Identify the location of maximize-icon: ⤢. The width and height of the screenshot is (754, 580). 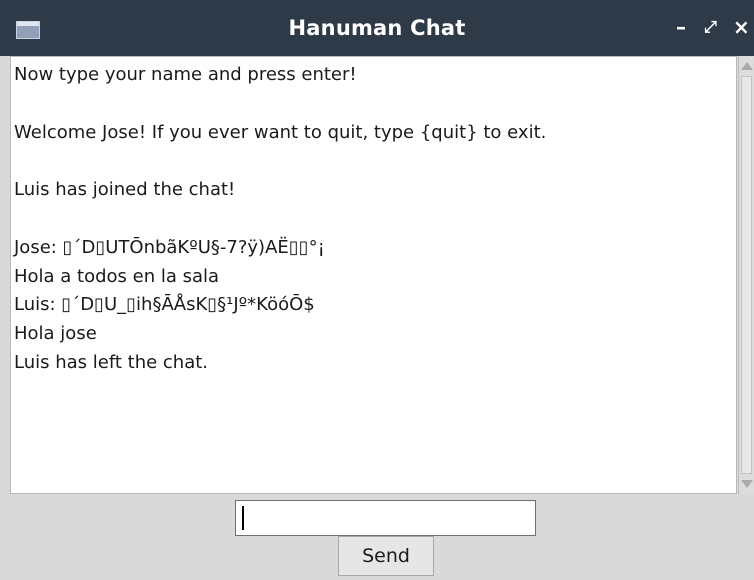
(710, 27).